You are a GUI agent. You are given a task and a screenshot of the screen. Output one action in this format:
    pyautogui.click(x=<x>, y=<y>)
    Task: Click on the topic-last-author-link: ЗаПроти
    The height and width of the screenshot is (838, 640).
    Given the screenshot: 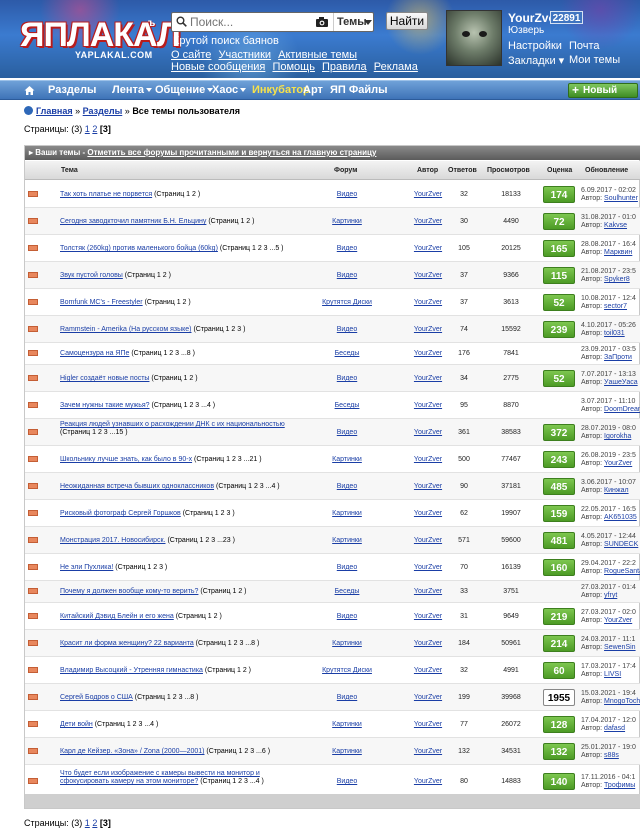 What is the action you would take?
    pyautogui.click(x=618, y=357)
    